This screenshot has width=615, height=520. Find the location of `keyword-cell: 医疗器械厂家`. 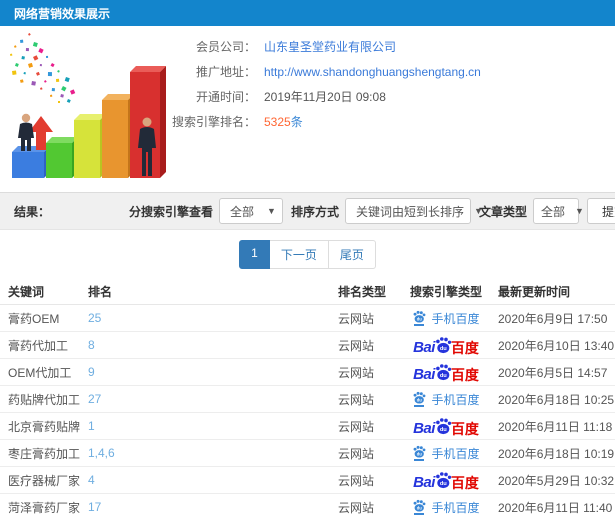

keyword-cell: 医疗器械厂家 is located at coordinates (44, 480).